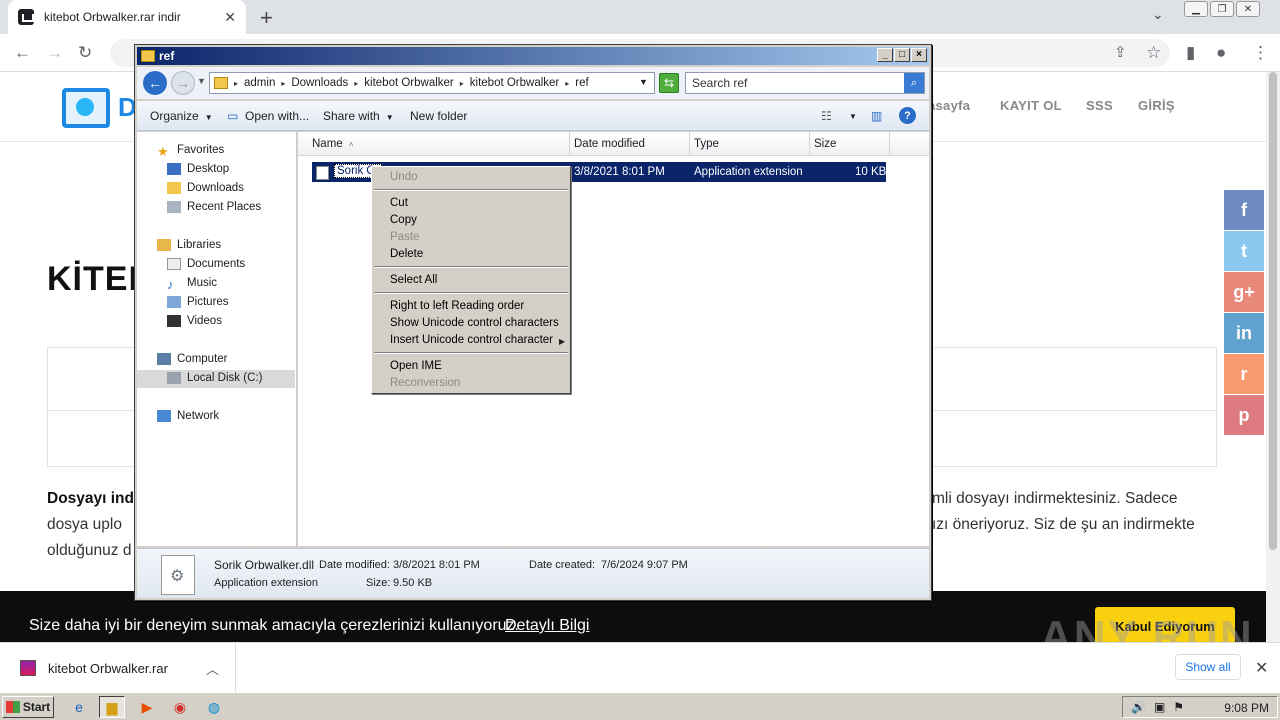 The height and width of the screenshot is (720, 1280). What do you see at coordinates (1273, 311) in the screenshot?
I see `scrollbar-thumb` at bounding box center [1273, 311].